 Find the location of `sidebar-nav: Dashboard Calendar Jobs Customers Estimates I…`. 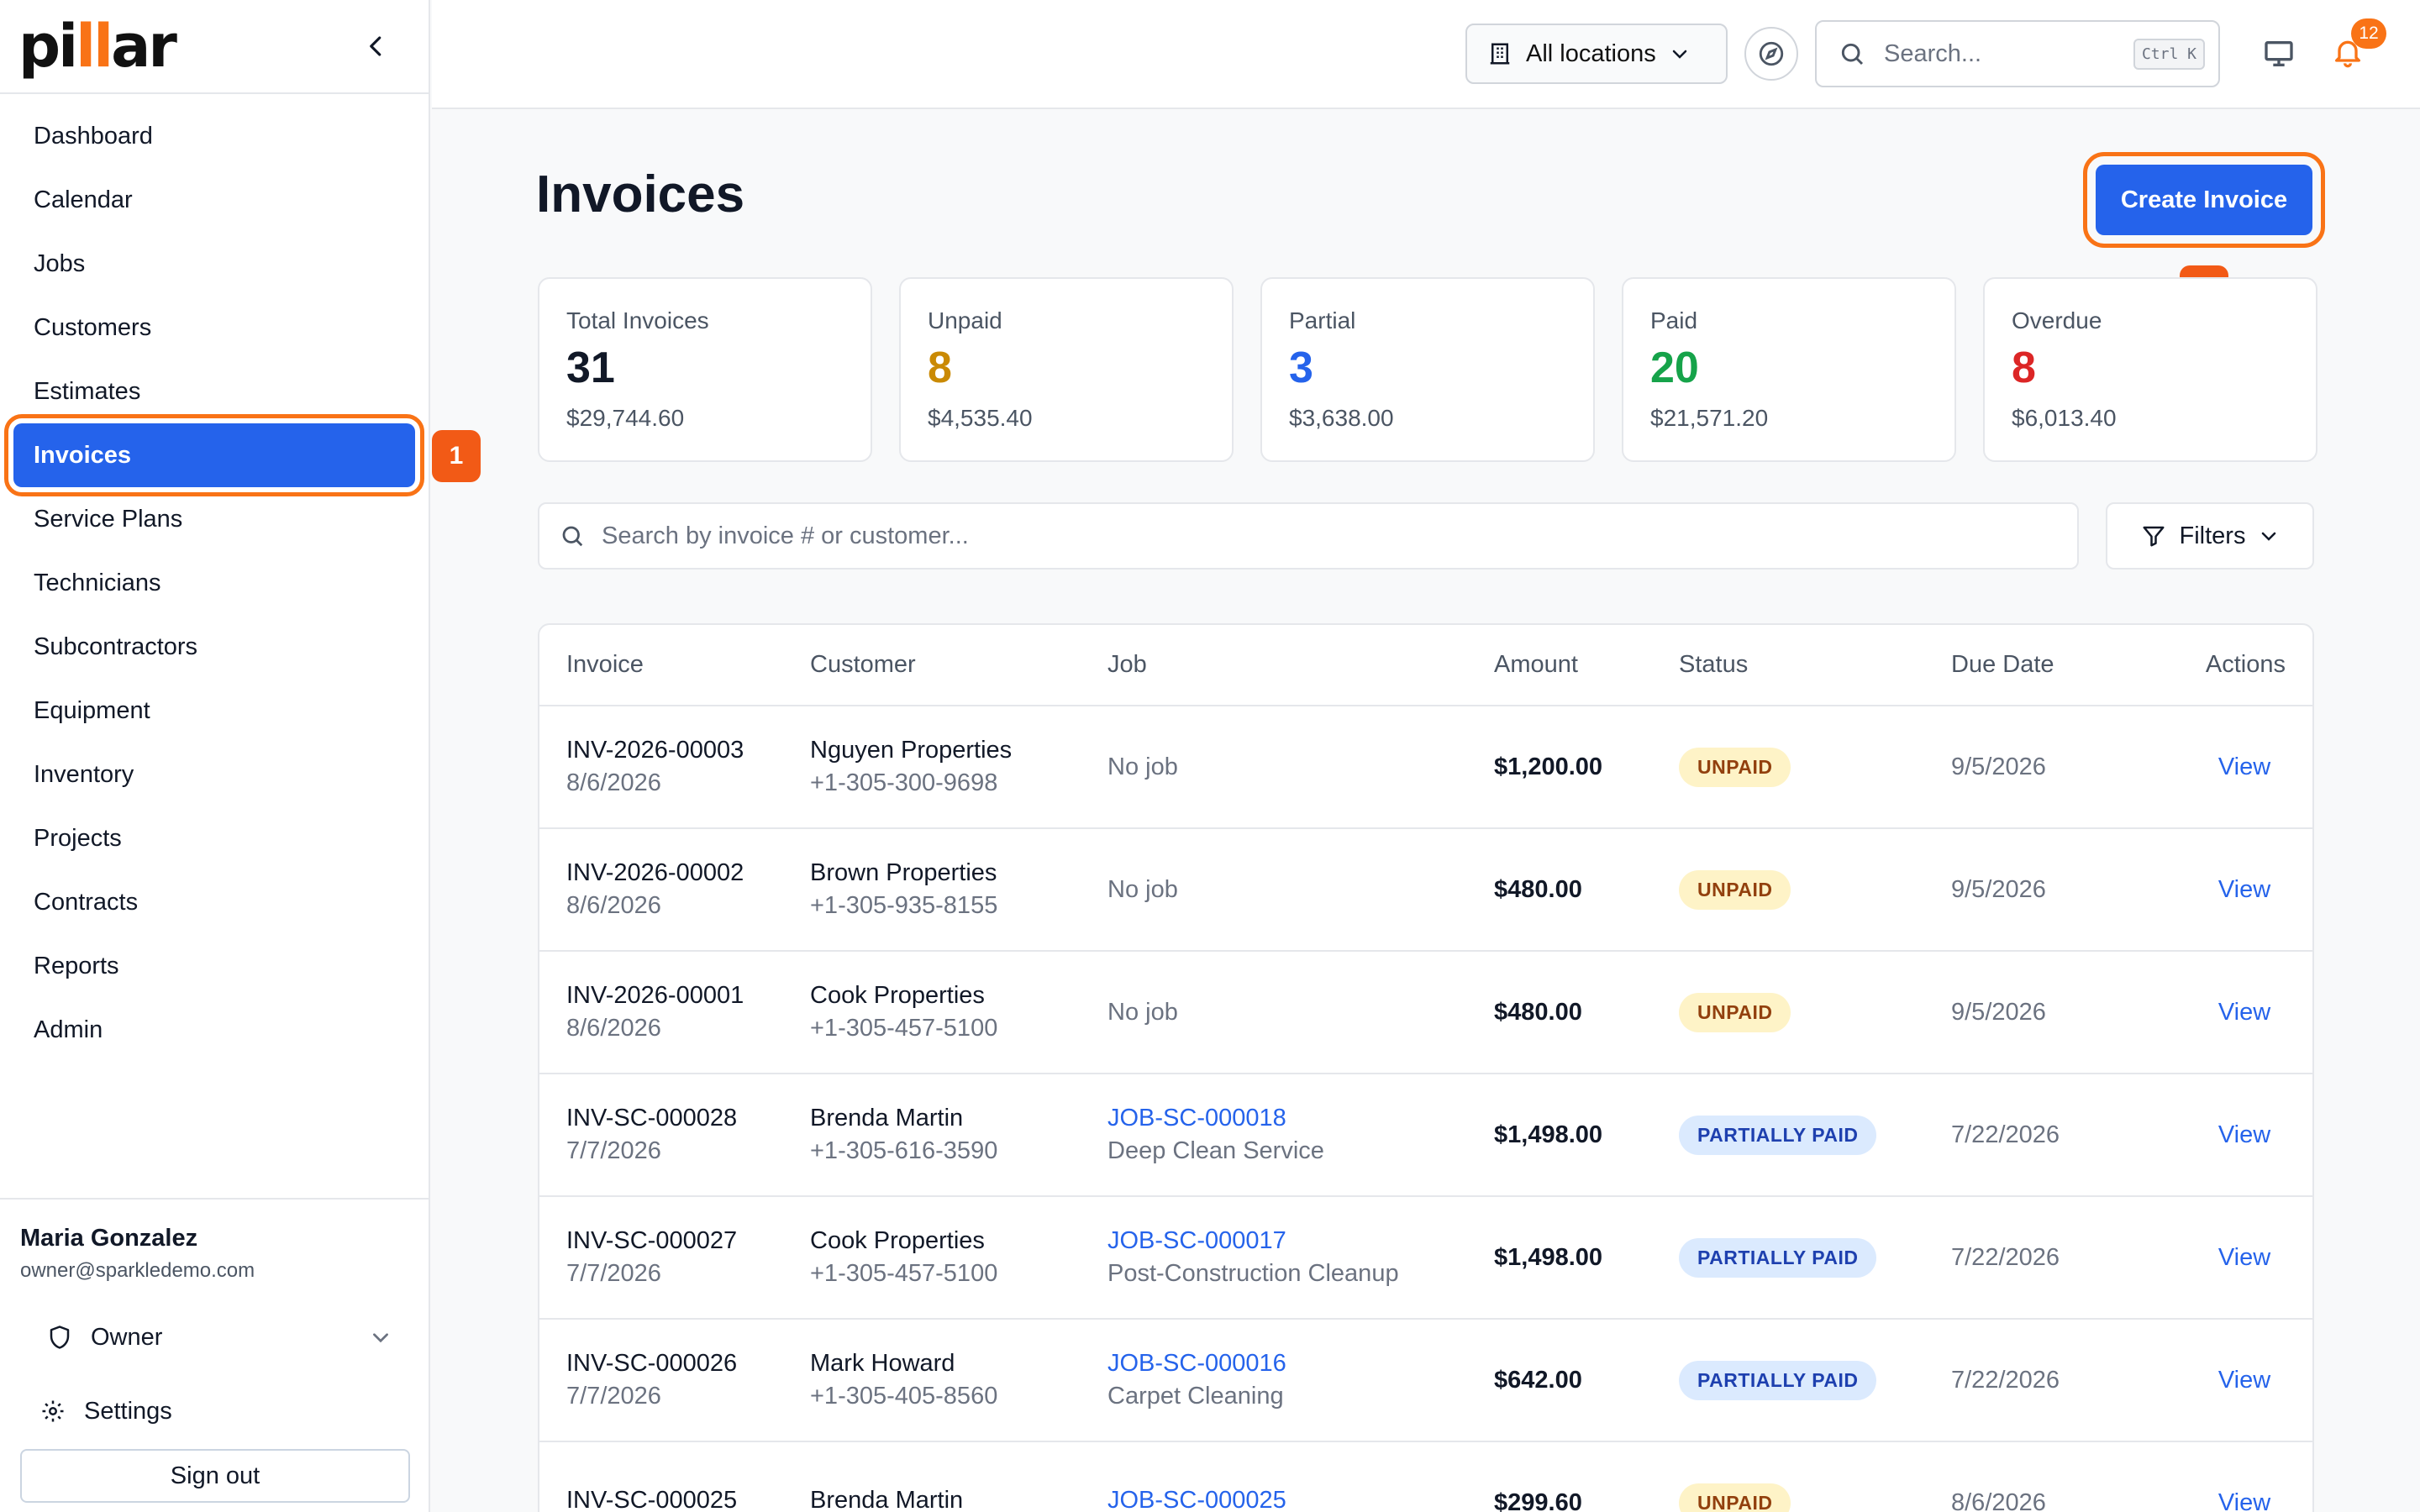

sidebar-nav: Dashboard Calendar Jobs Customers Estimates I… is located at coordinates (214, 578).